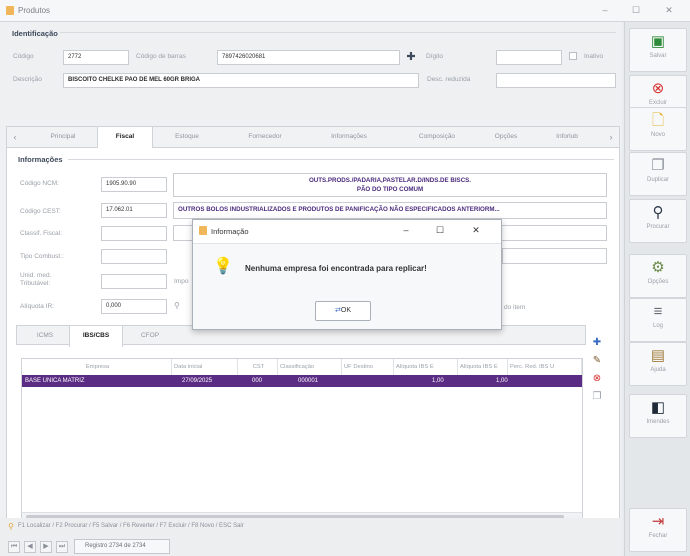 The width and height of the screenshot is (690, 556). I want to click on salvar-button: ▣ Salvar, so click(658, 50).